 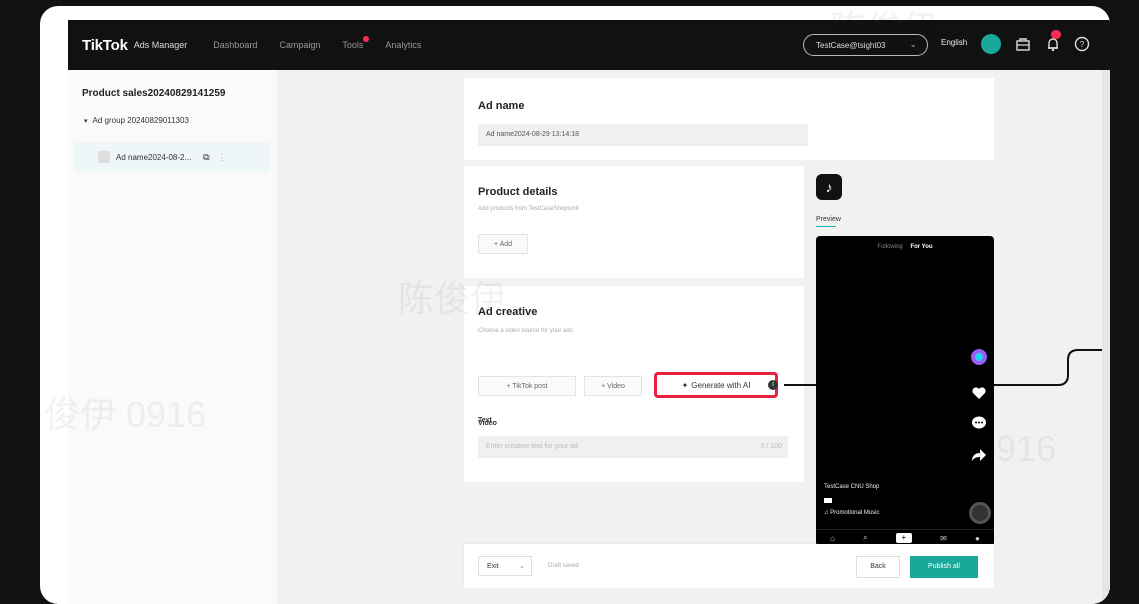 What do you see at coordinates (485, 420) in the screenshot?
I see `text-label: Text` at bounding box center [485, 420].